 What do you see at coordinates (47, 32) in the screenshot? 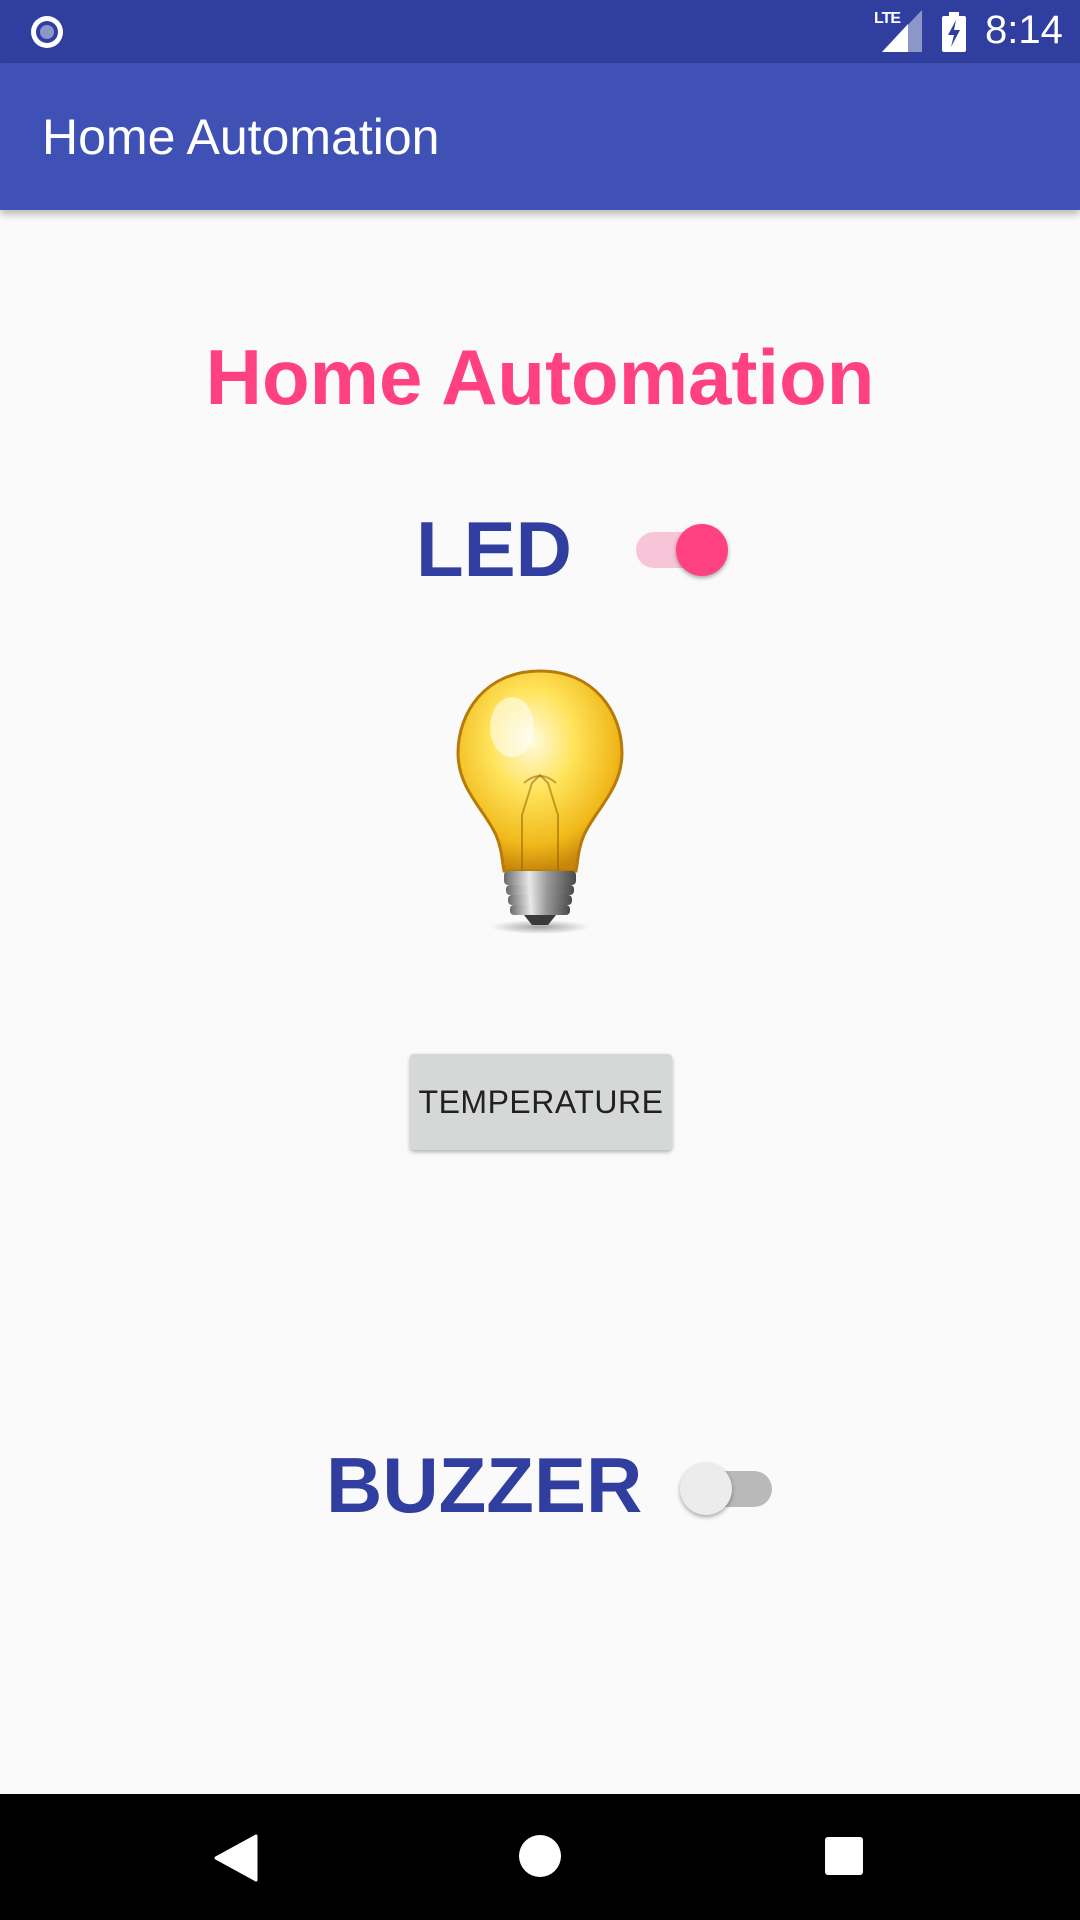
I see `radio-circle-icon` at bounding box center [47, 32].